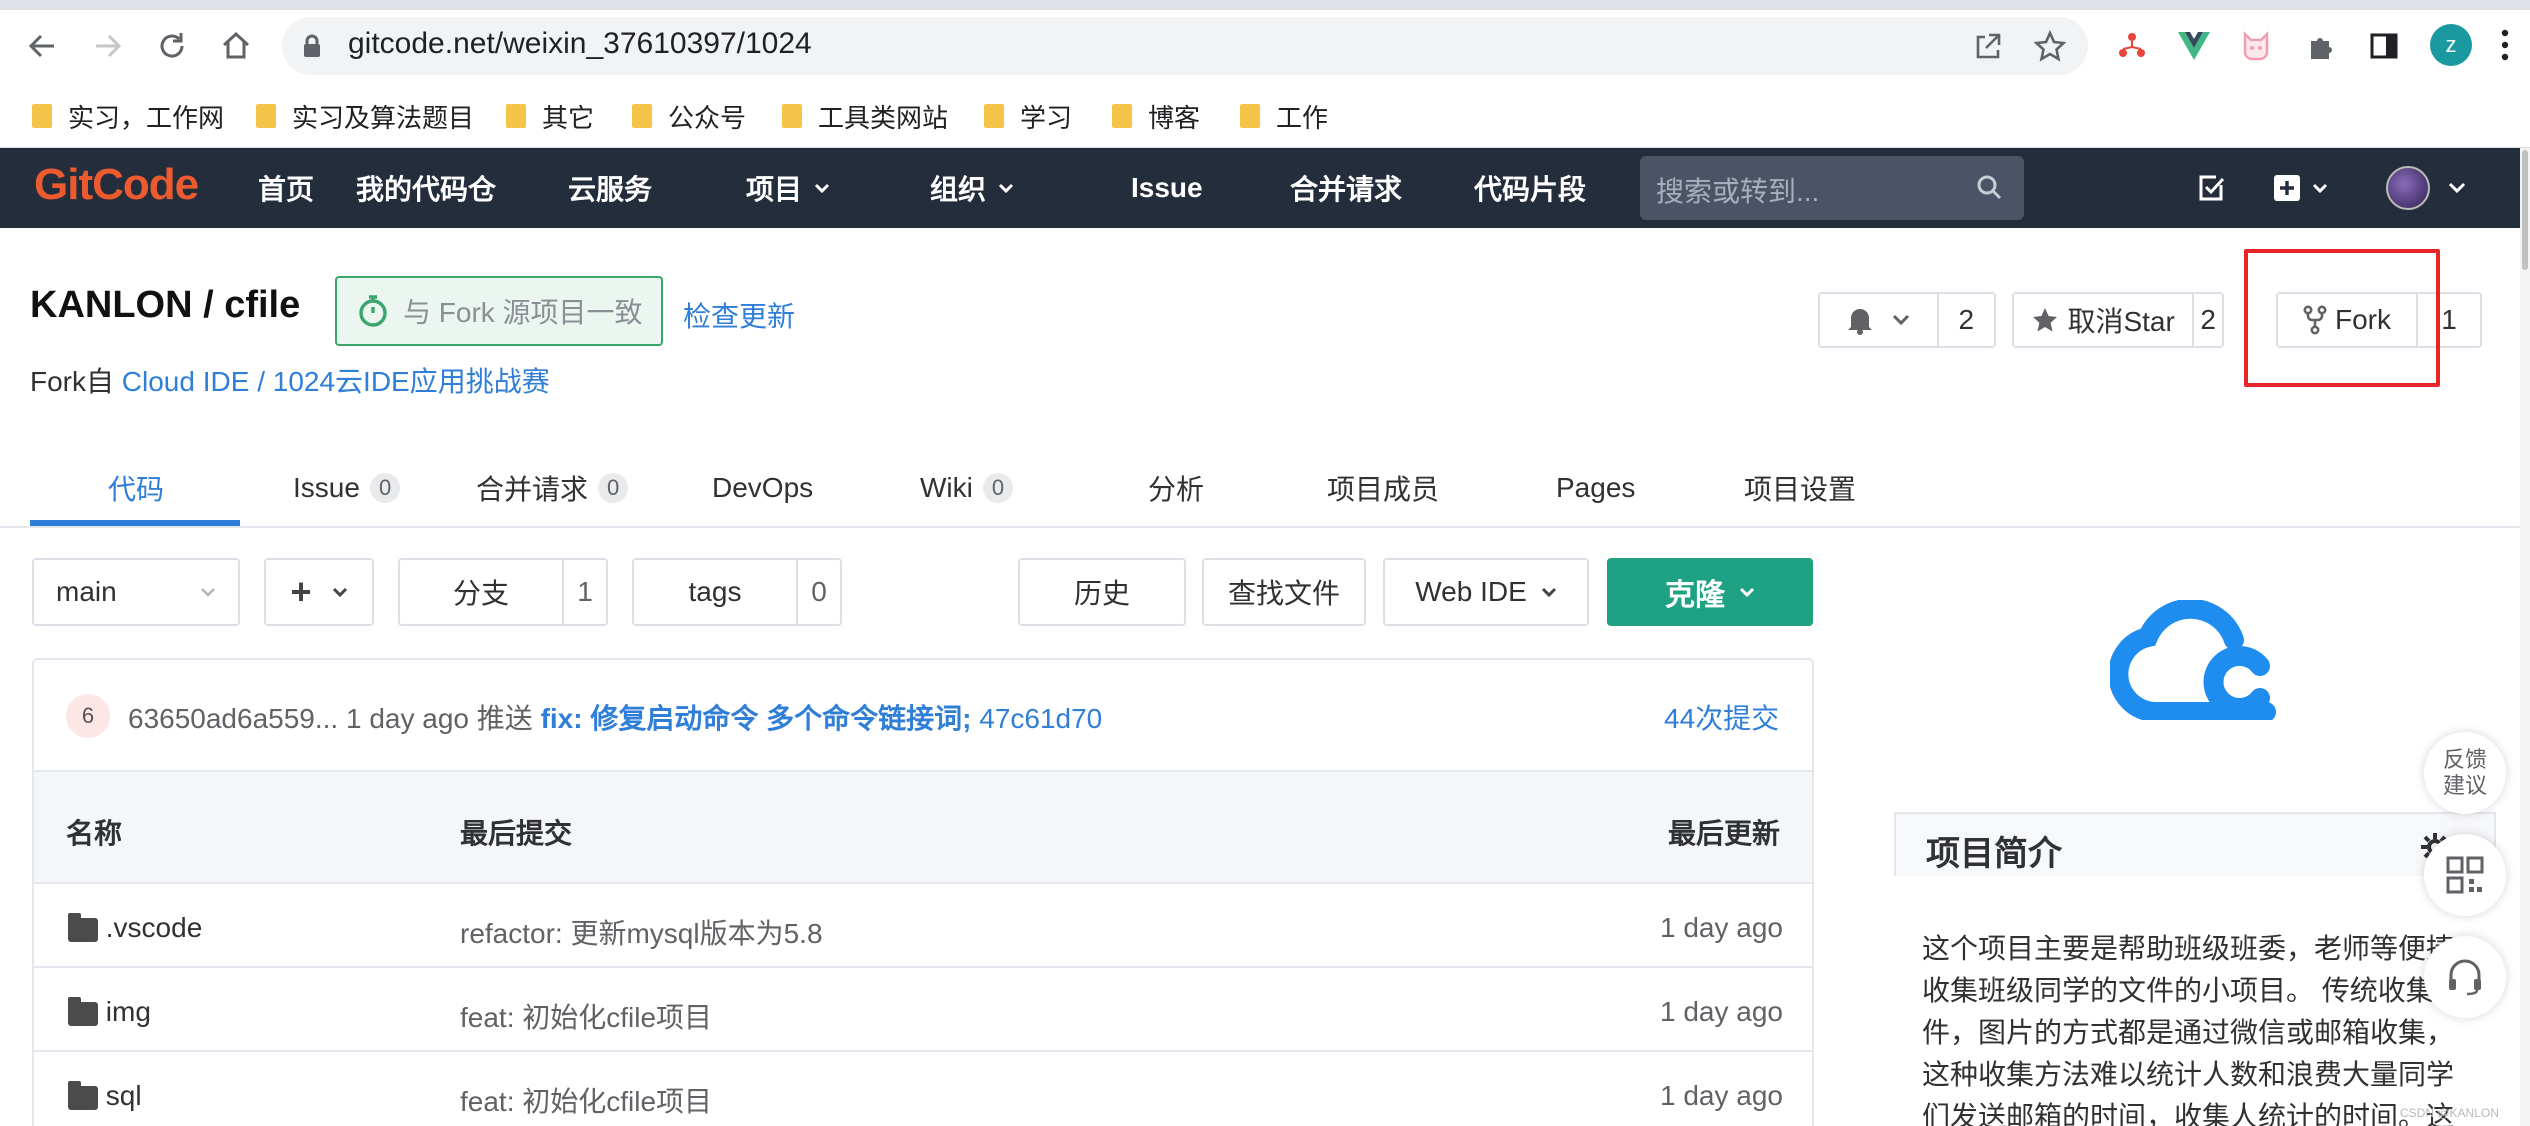 The width and height of the screenshot is (2530, 1126). Describe the element at coordinates (109, 1012) in the screenshot. I see `file-name-cell: img` at that location.